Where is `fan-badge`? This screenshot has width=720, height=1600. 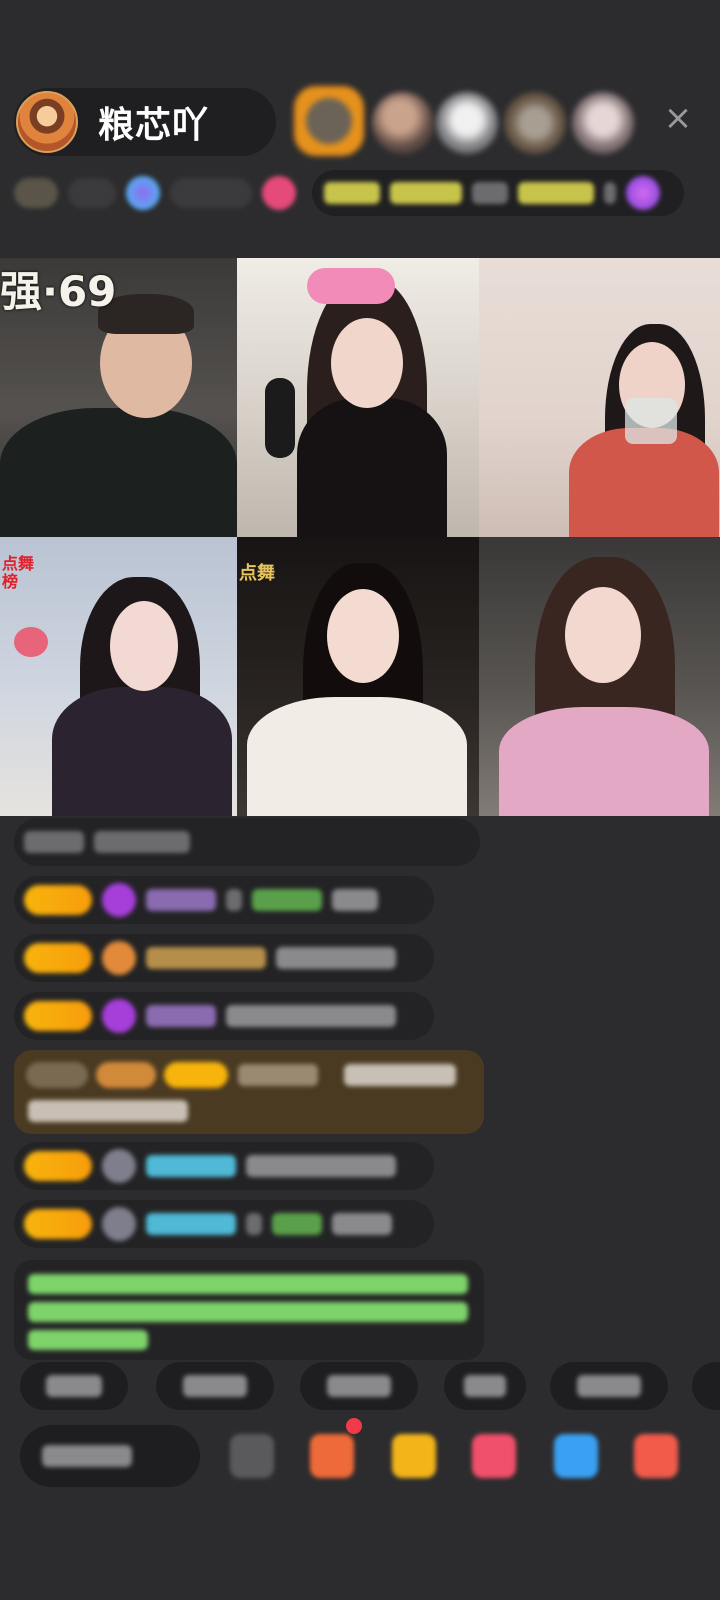 fan-badge is located at coordinates (57, 1075).